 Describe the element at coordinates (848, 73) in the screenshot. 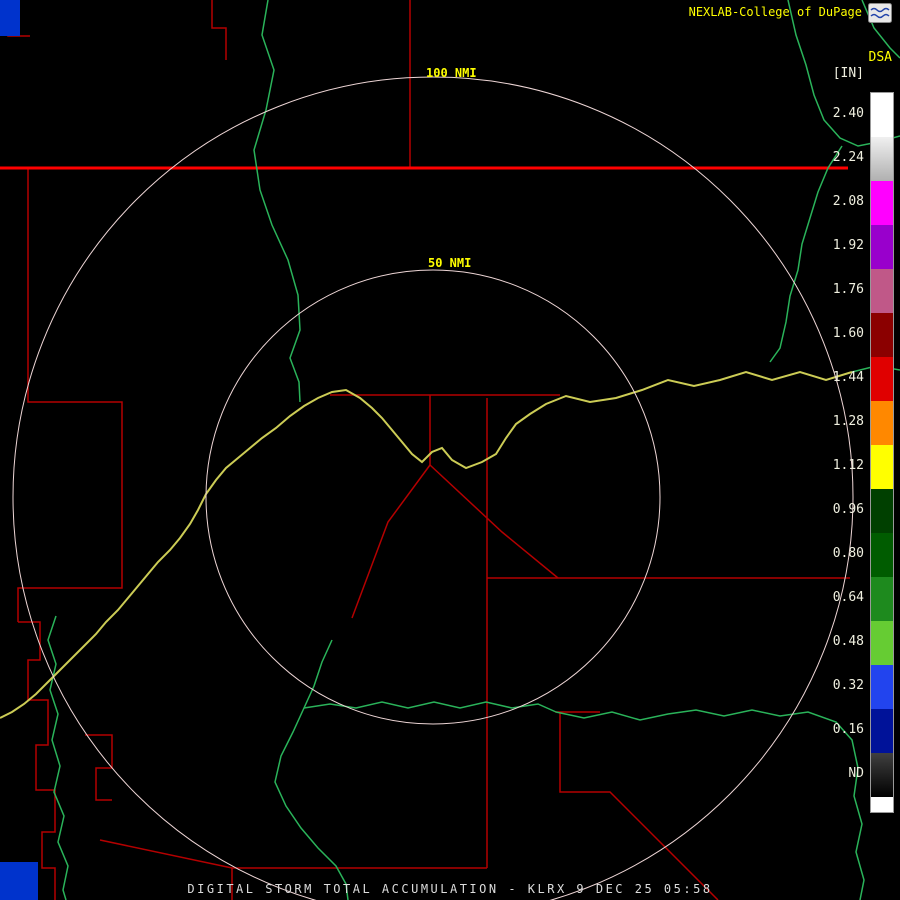

I see `units-label: [IN]` at that location.